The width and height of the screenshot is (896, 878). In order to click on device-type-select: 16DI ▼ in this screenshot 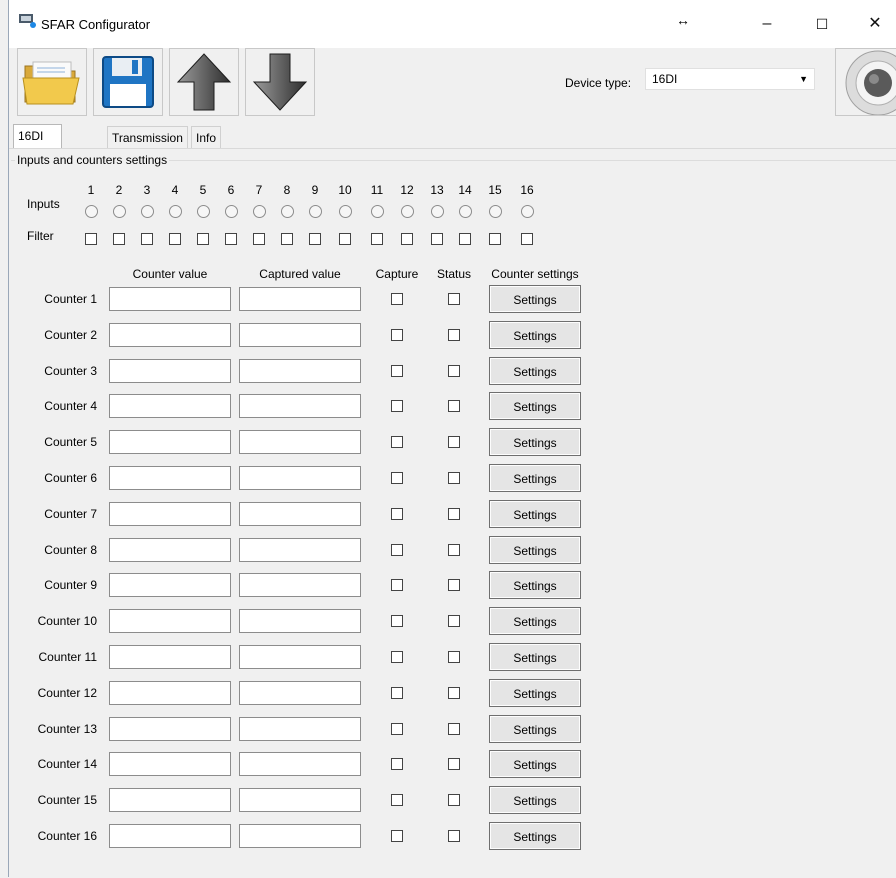, I will do `click(730, 79)`.